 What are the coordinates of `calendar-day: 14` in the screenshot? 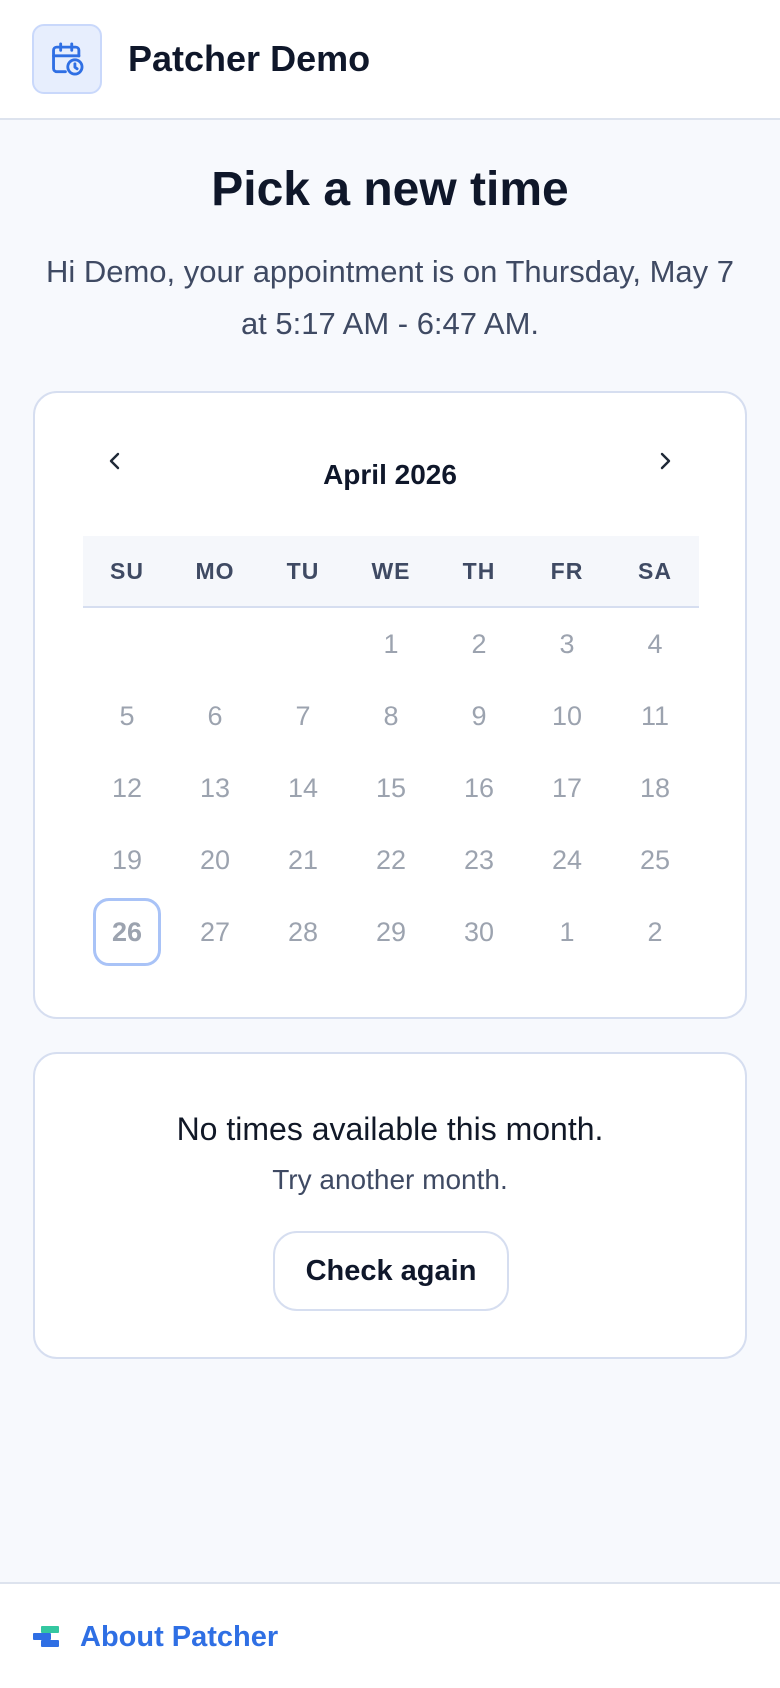 It's located at (303, 788).